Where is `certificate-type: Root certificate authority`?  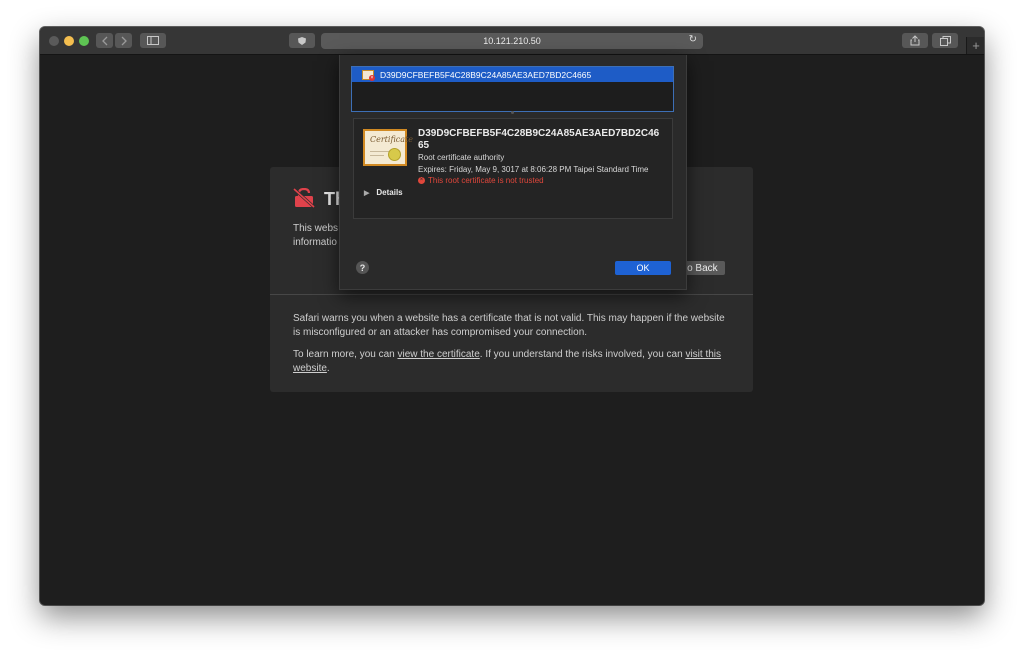 certificate-type: Root certificate authority is located at coordinates (461, 157).